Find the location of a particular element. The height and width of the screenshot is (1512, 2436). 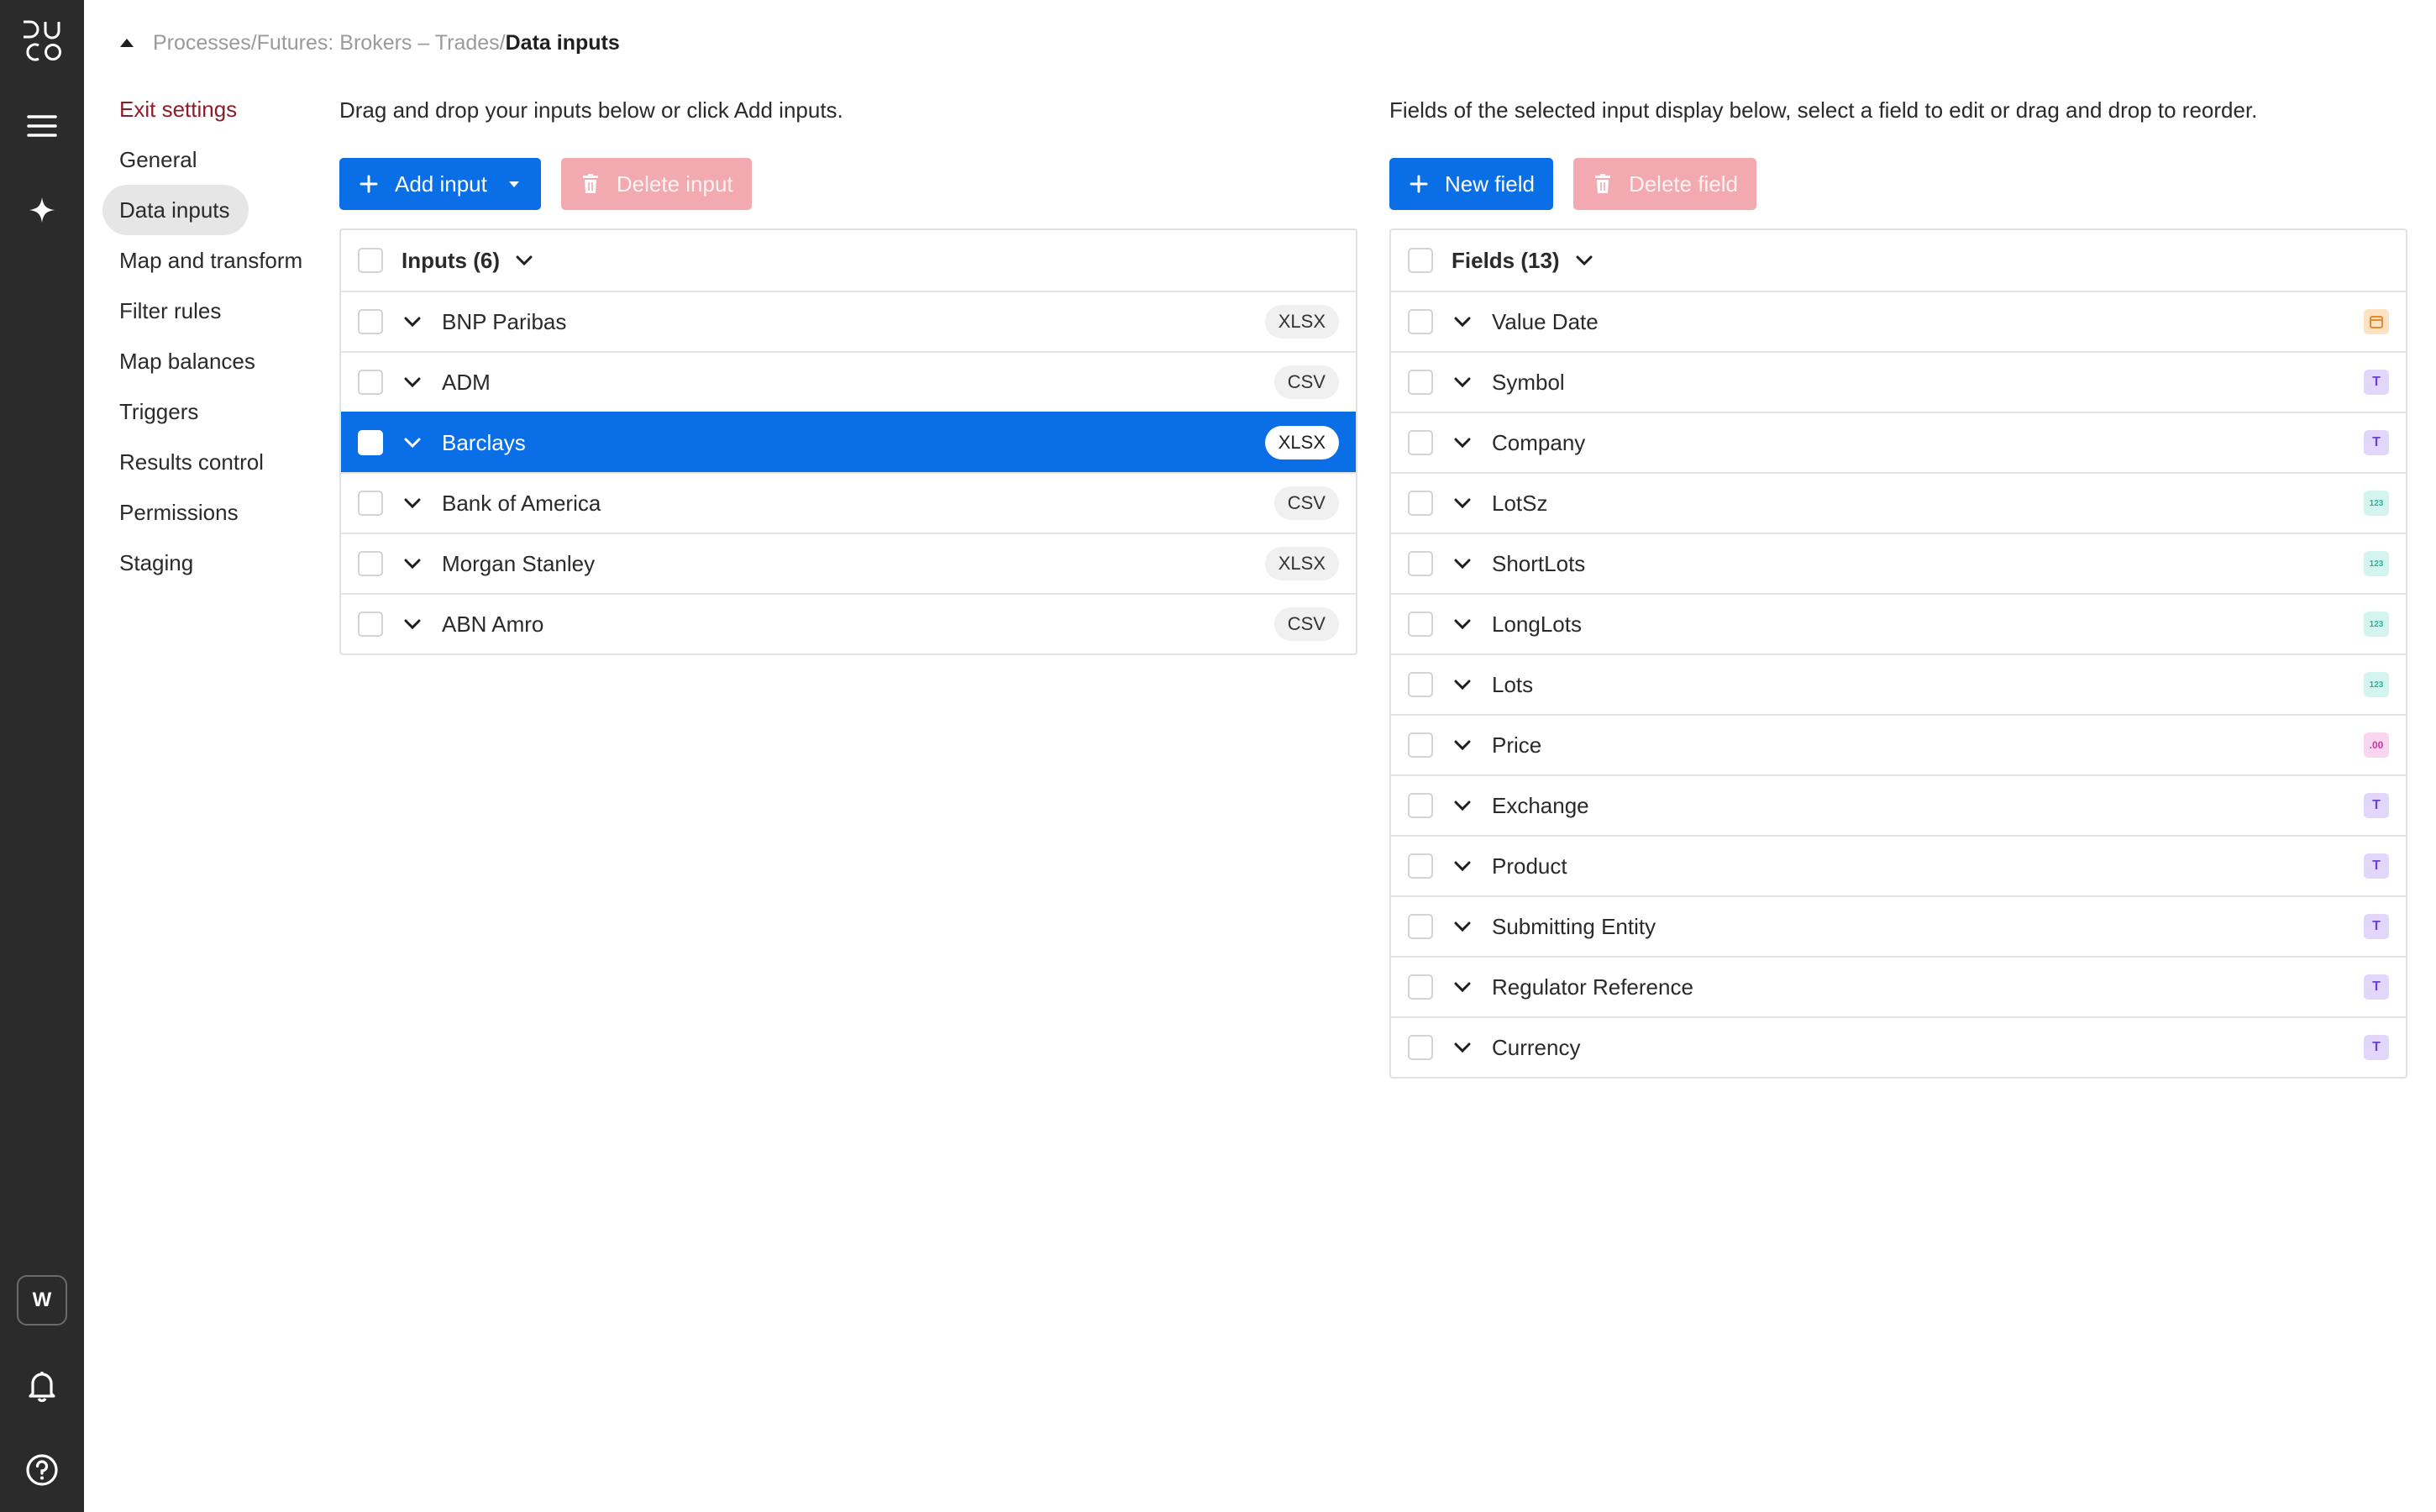

input-row-selected: Barclays XLSX is located at coordinates (848, 442).